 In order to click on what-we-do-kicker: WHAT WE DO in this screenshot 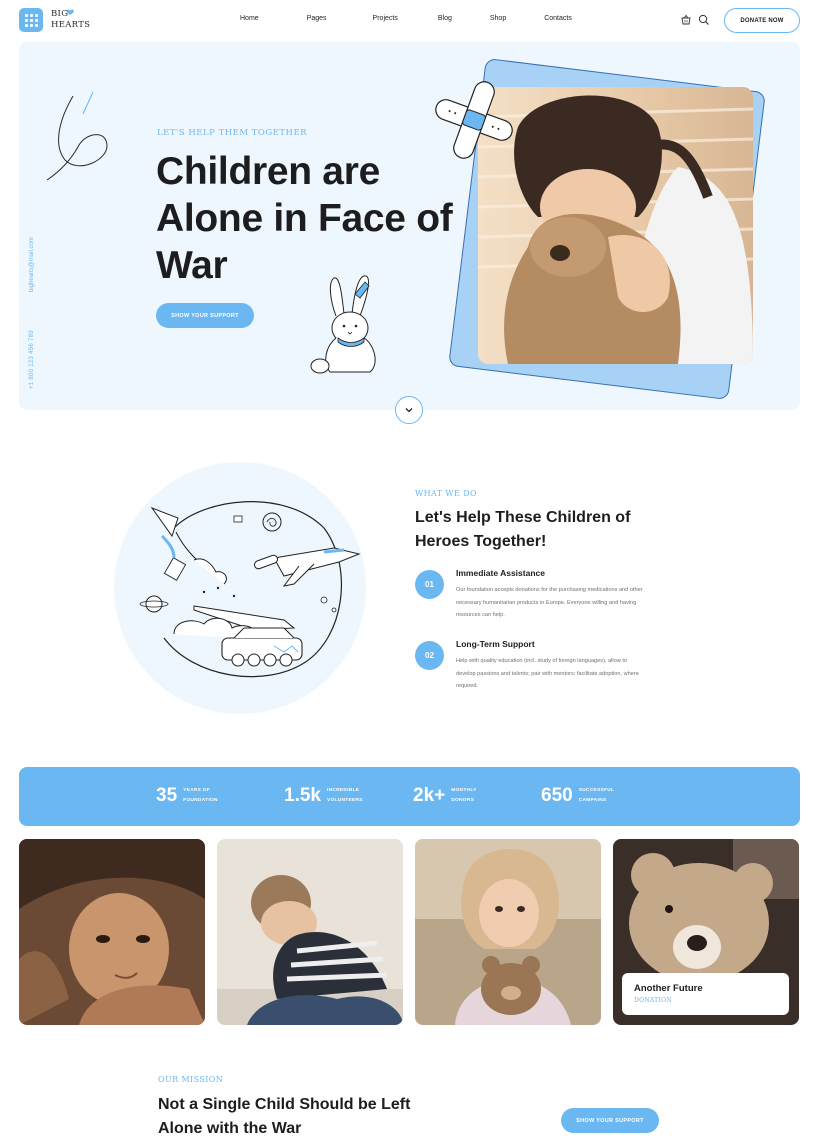, I will do `click(446, 493)`.